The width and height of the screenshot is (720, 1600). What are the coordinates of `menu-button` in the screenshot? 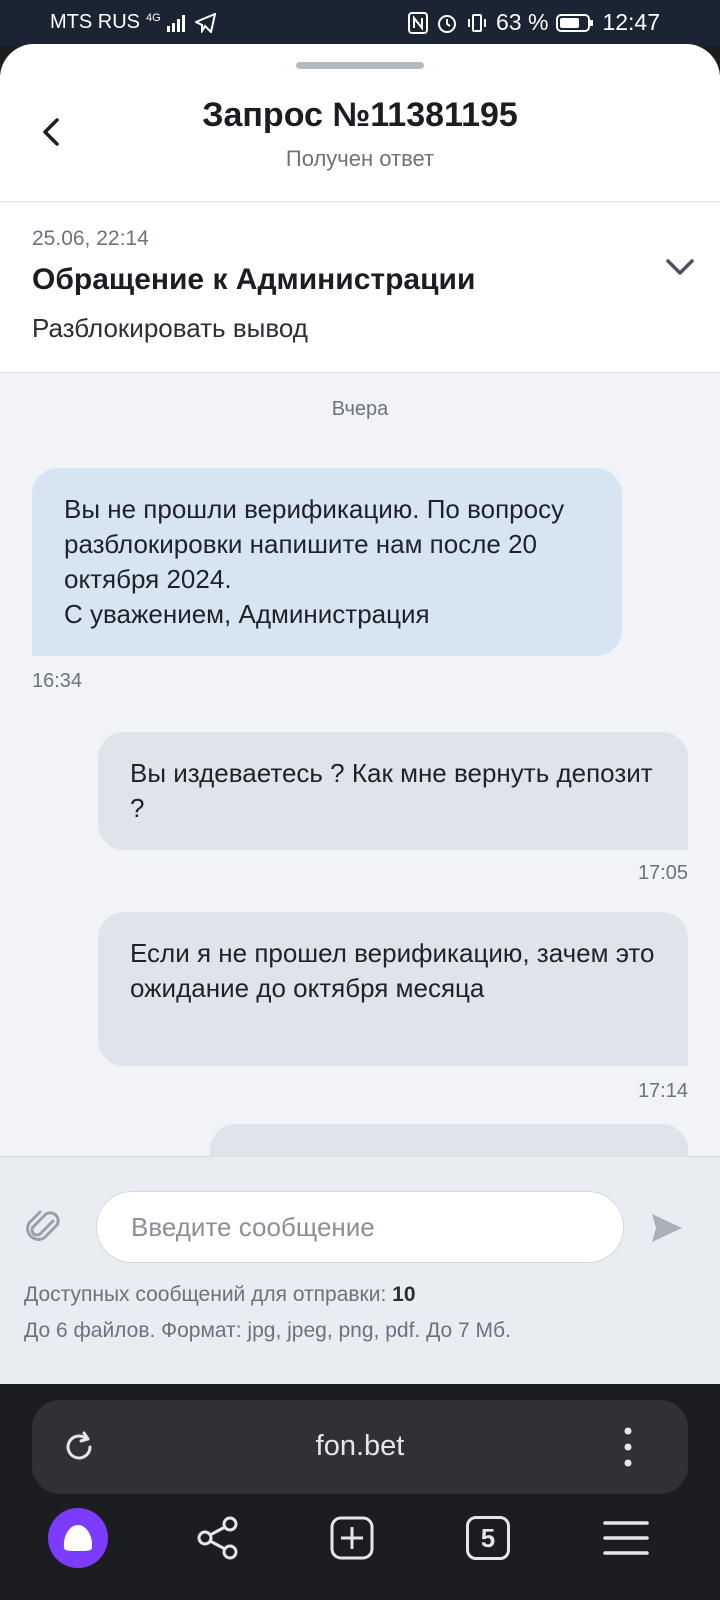 It's located at (626, 1538).